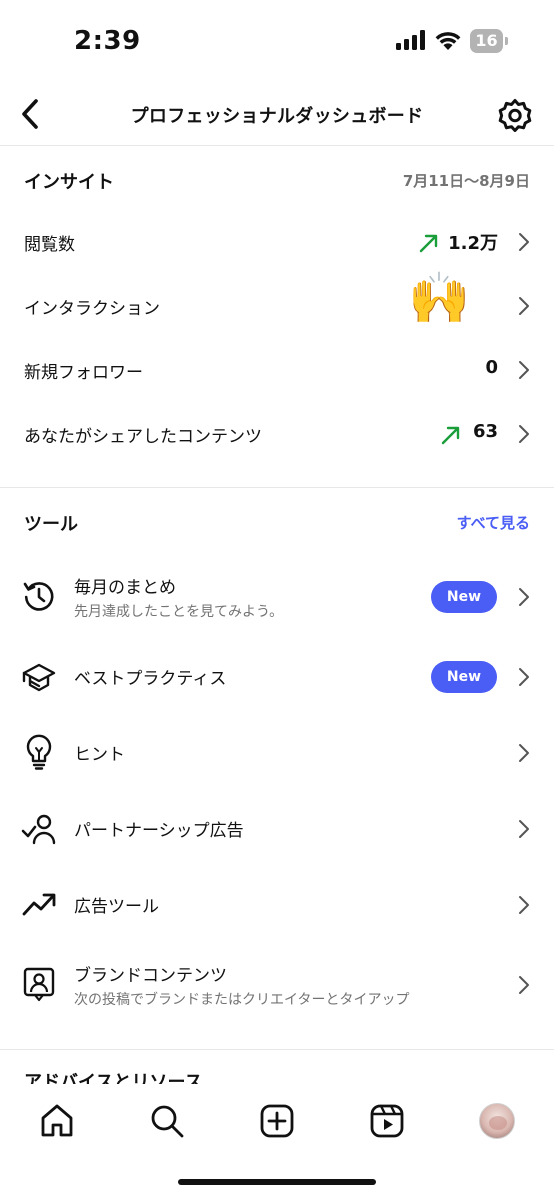 This screenshot has height=1200, width=554. I want to click on home-icon, so click(57, 1120).